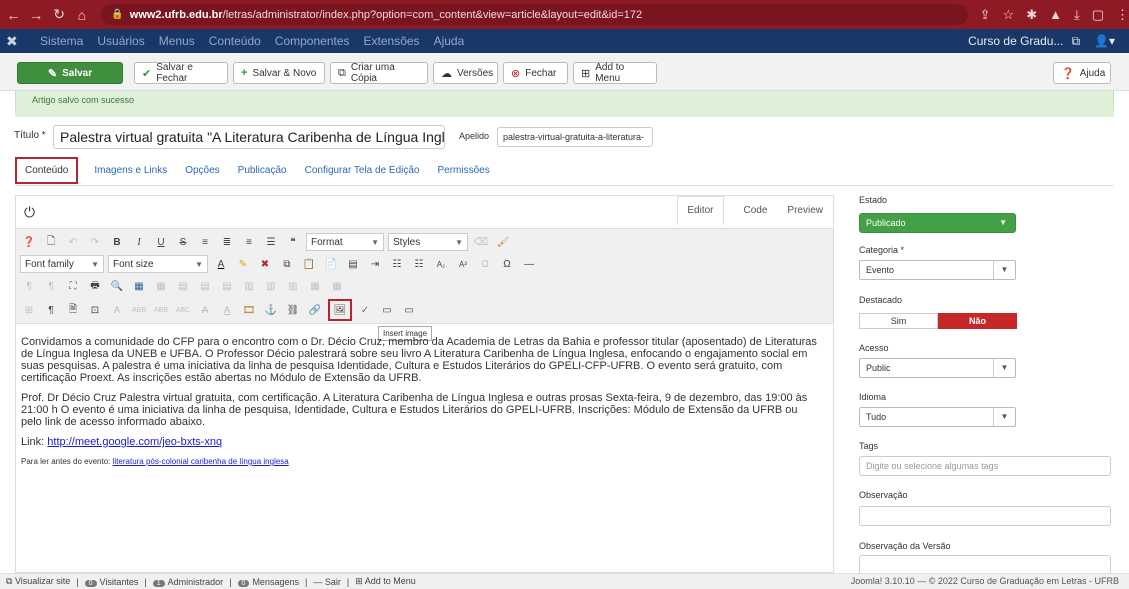 This screenshot has width=1129, height=589. Describe the element at coordinates (227, 286) in the screenshot. I see `delete-row-icon: ▤` at that location.